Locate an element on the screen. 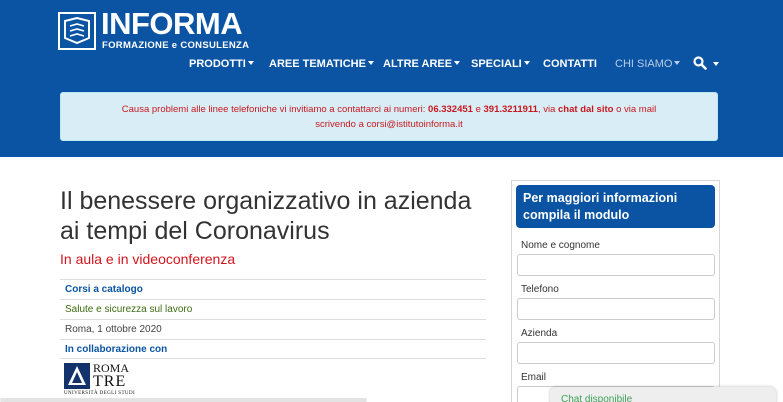 Image resolution: width=783 pixels, height=402 pixels. roma-tre-emblem-icon is located at coordinates (77, 376).